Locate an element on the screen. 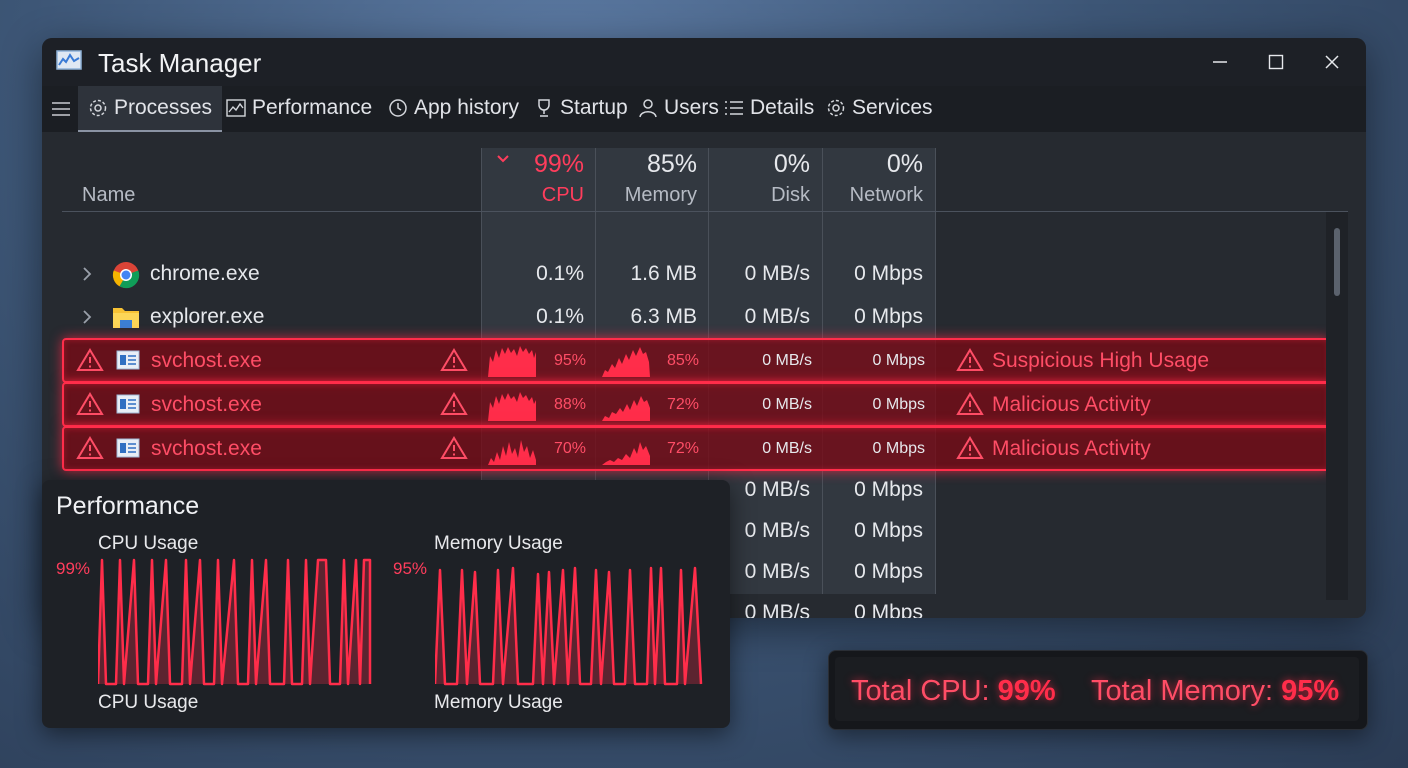  memory-graph-percent: 95% is located at coordinates (410, 568).